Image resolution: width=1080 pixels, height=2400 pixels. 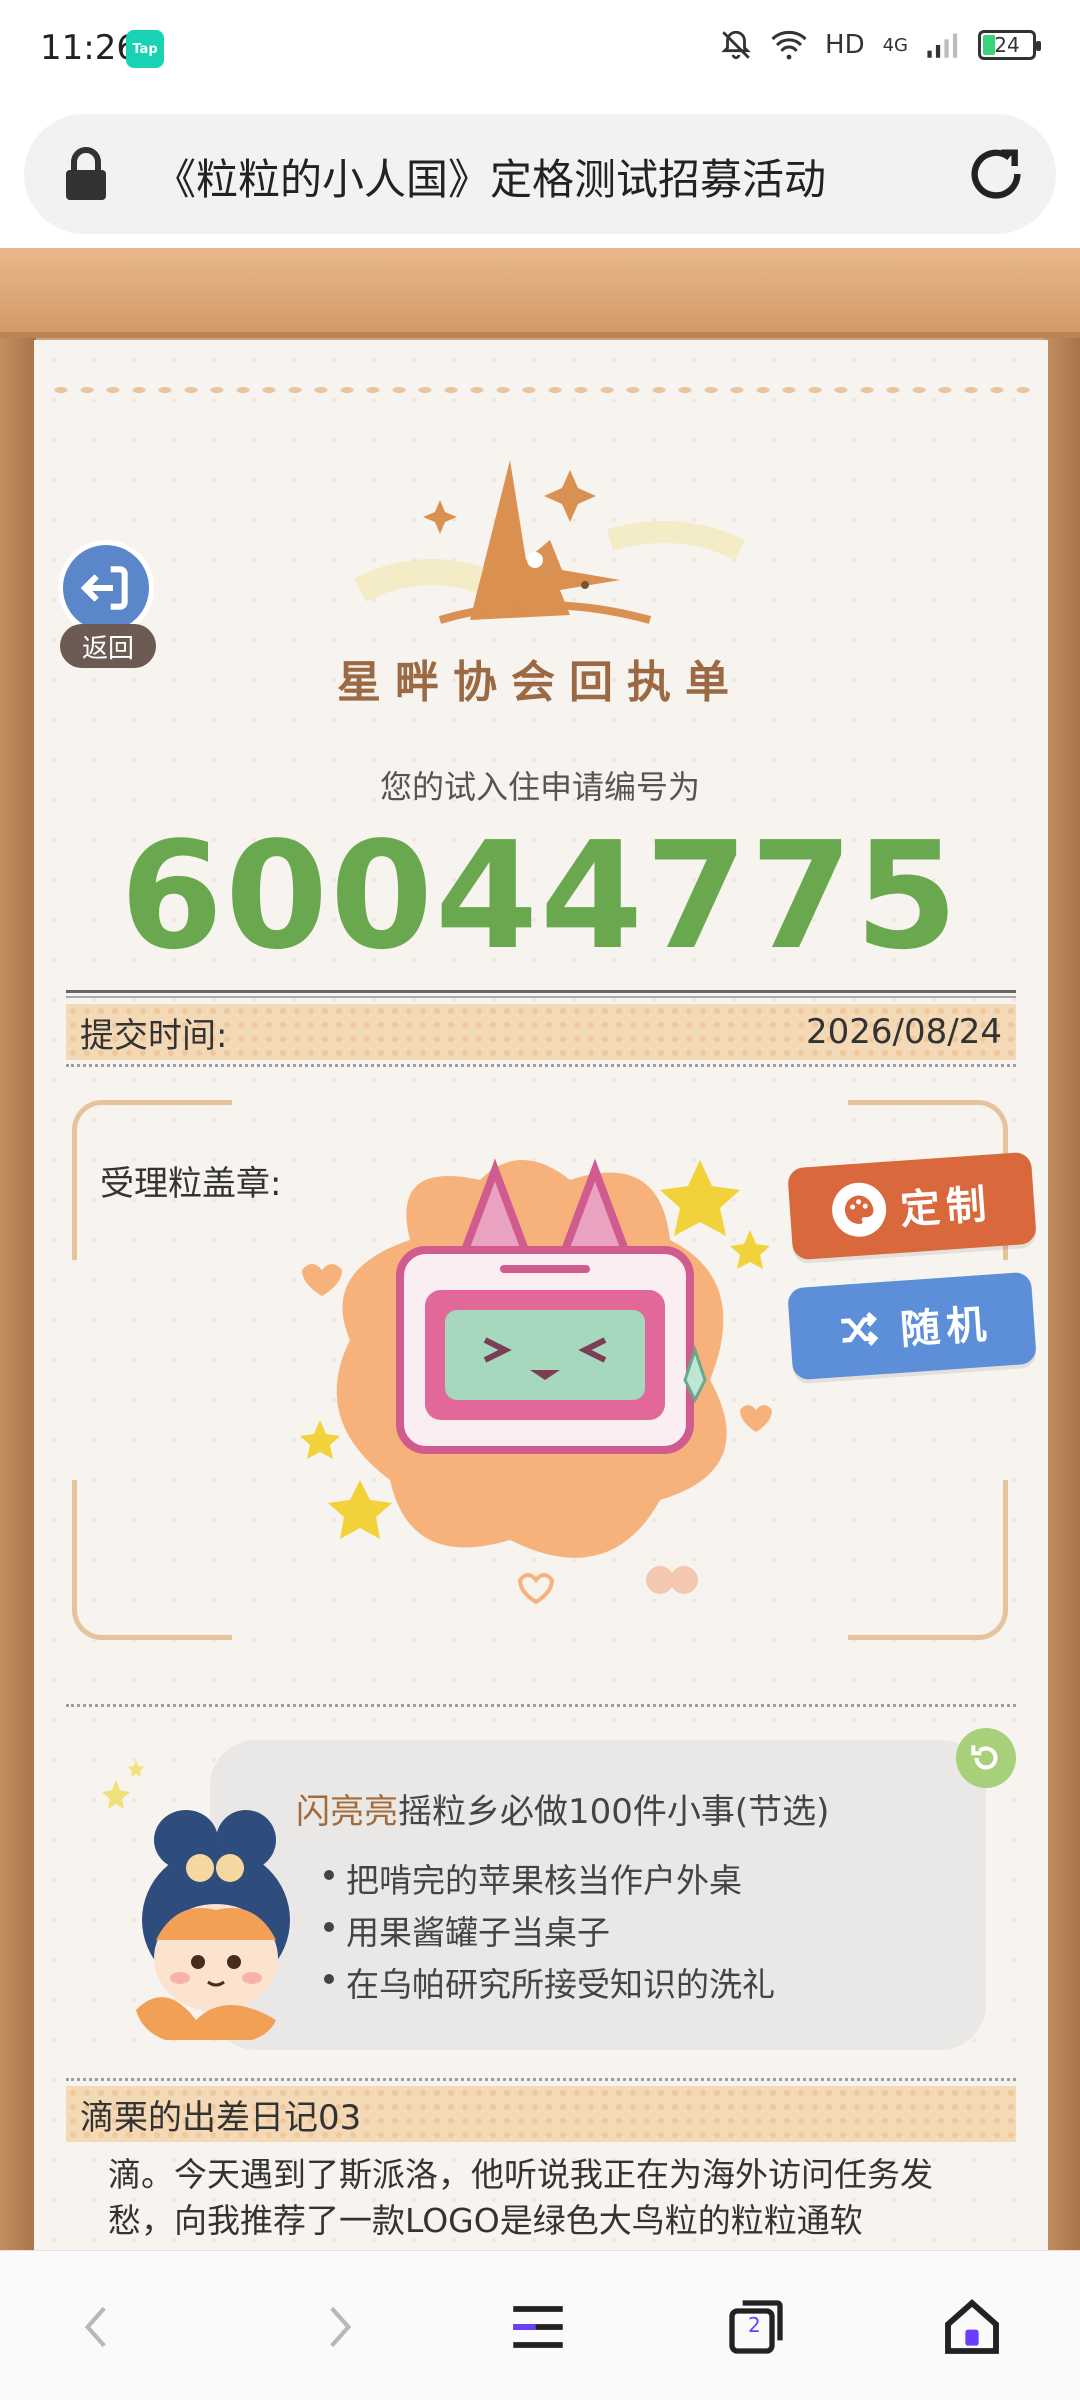 I want to click on page-title: 《粒粒的小人国》定格测试招募活动, so click(x=490, y=176).